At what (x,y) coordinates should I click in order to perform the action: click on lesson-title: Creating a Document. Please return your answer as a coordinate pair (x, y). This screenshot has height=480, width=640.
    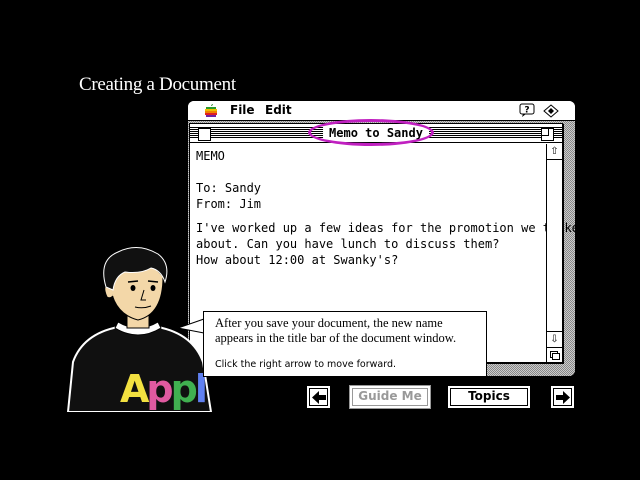
    Looking at the image, I should click on (157, 84).